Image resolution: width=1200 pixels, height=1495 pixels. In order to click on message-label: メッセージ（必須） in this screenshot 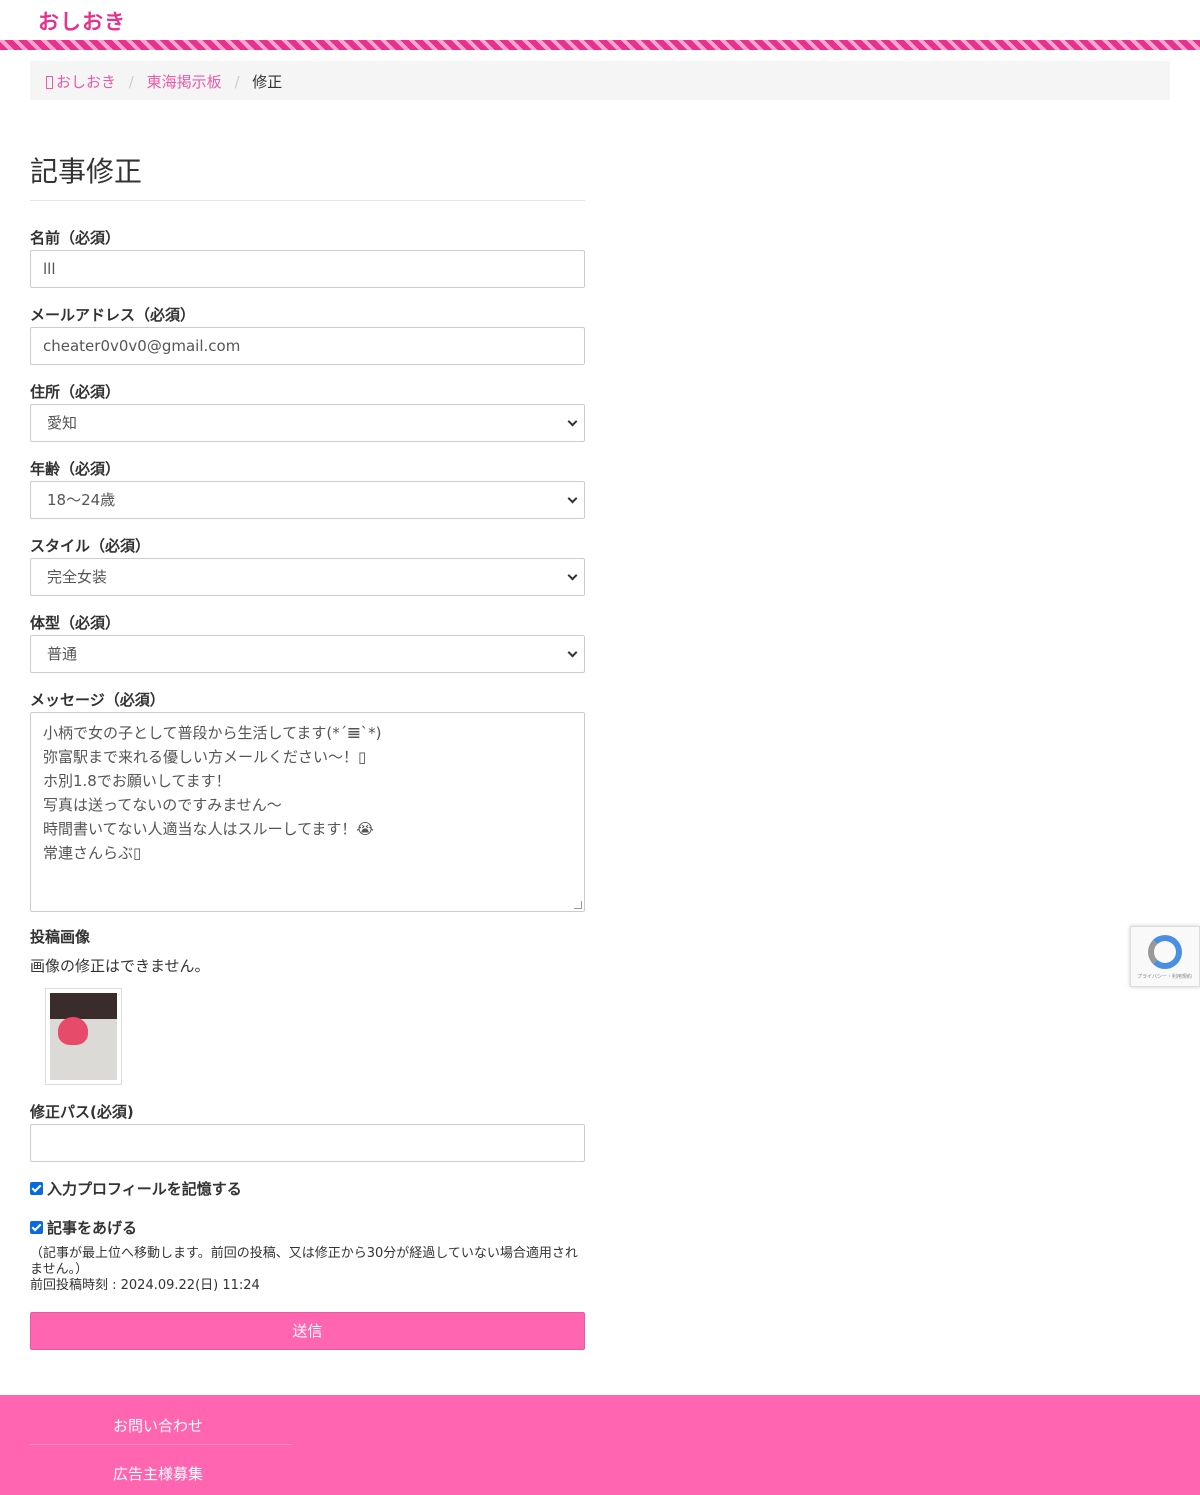, I will do `click(97, 700)`.